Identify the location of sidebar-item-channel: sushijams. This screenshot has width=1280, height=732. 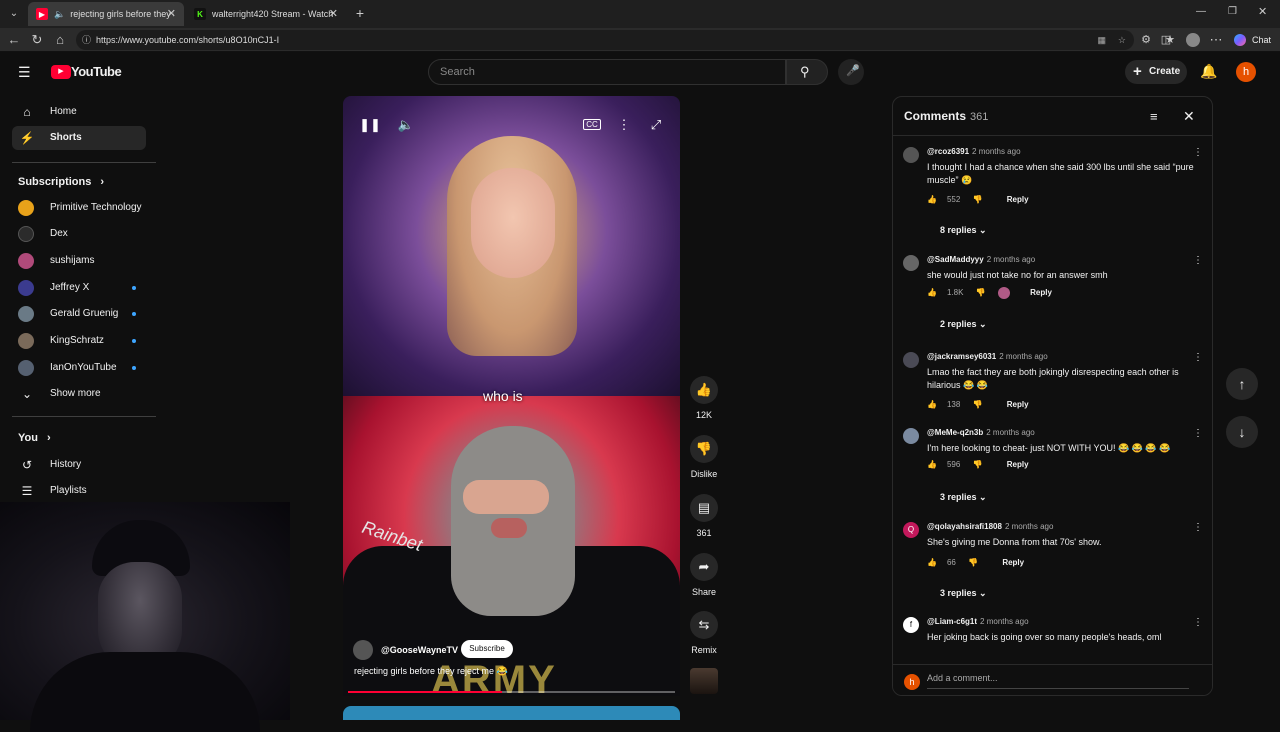
(79, 261).